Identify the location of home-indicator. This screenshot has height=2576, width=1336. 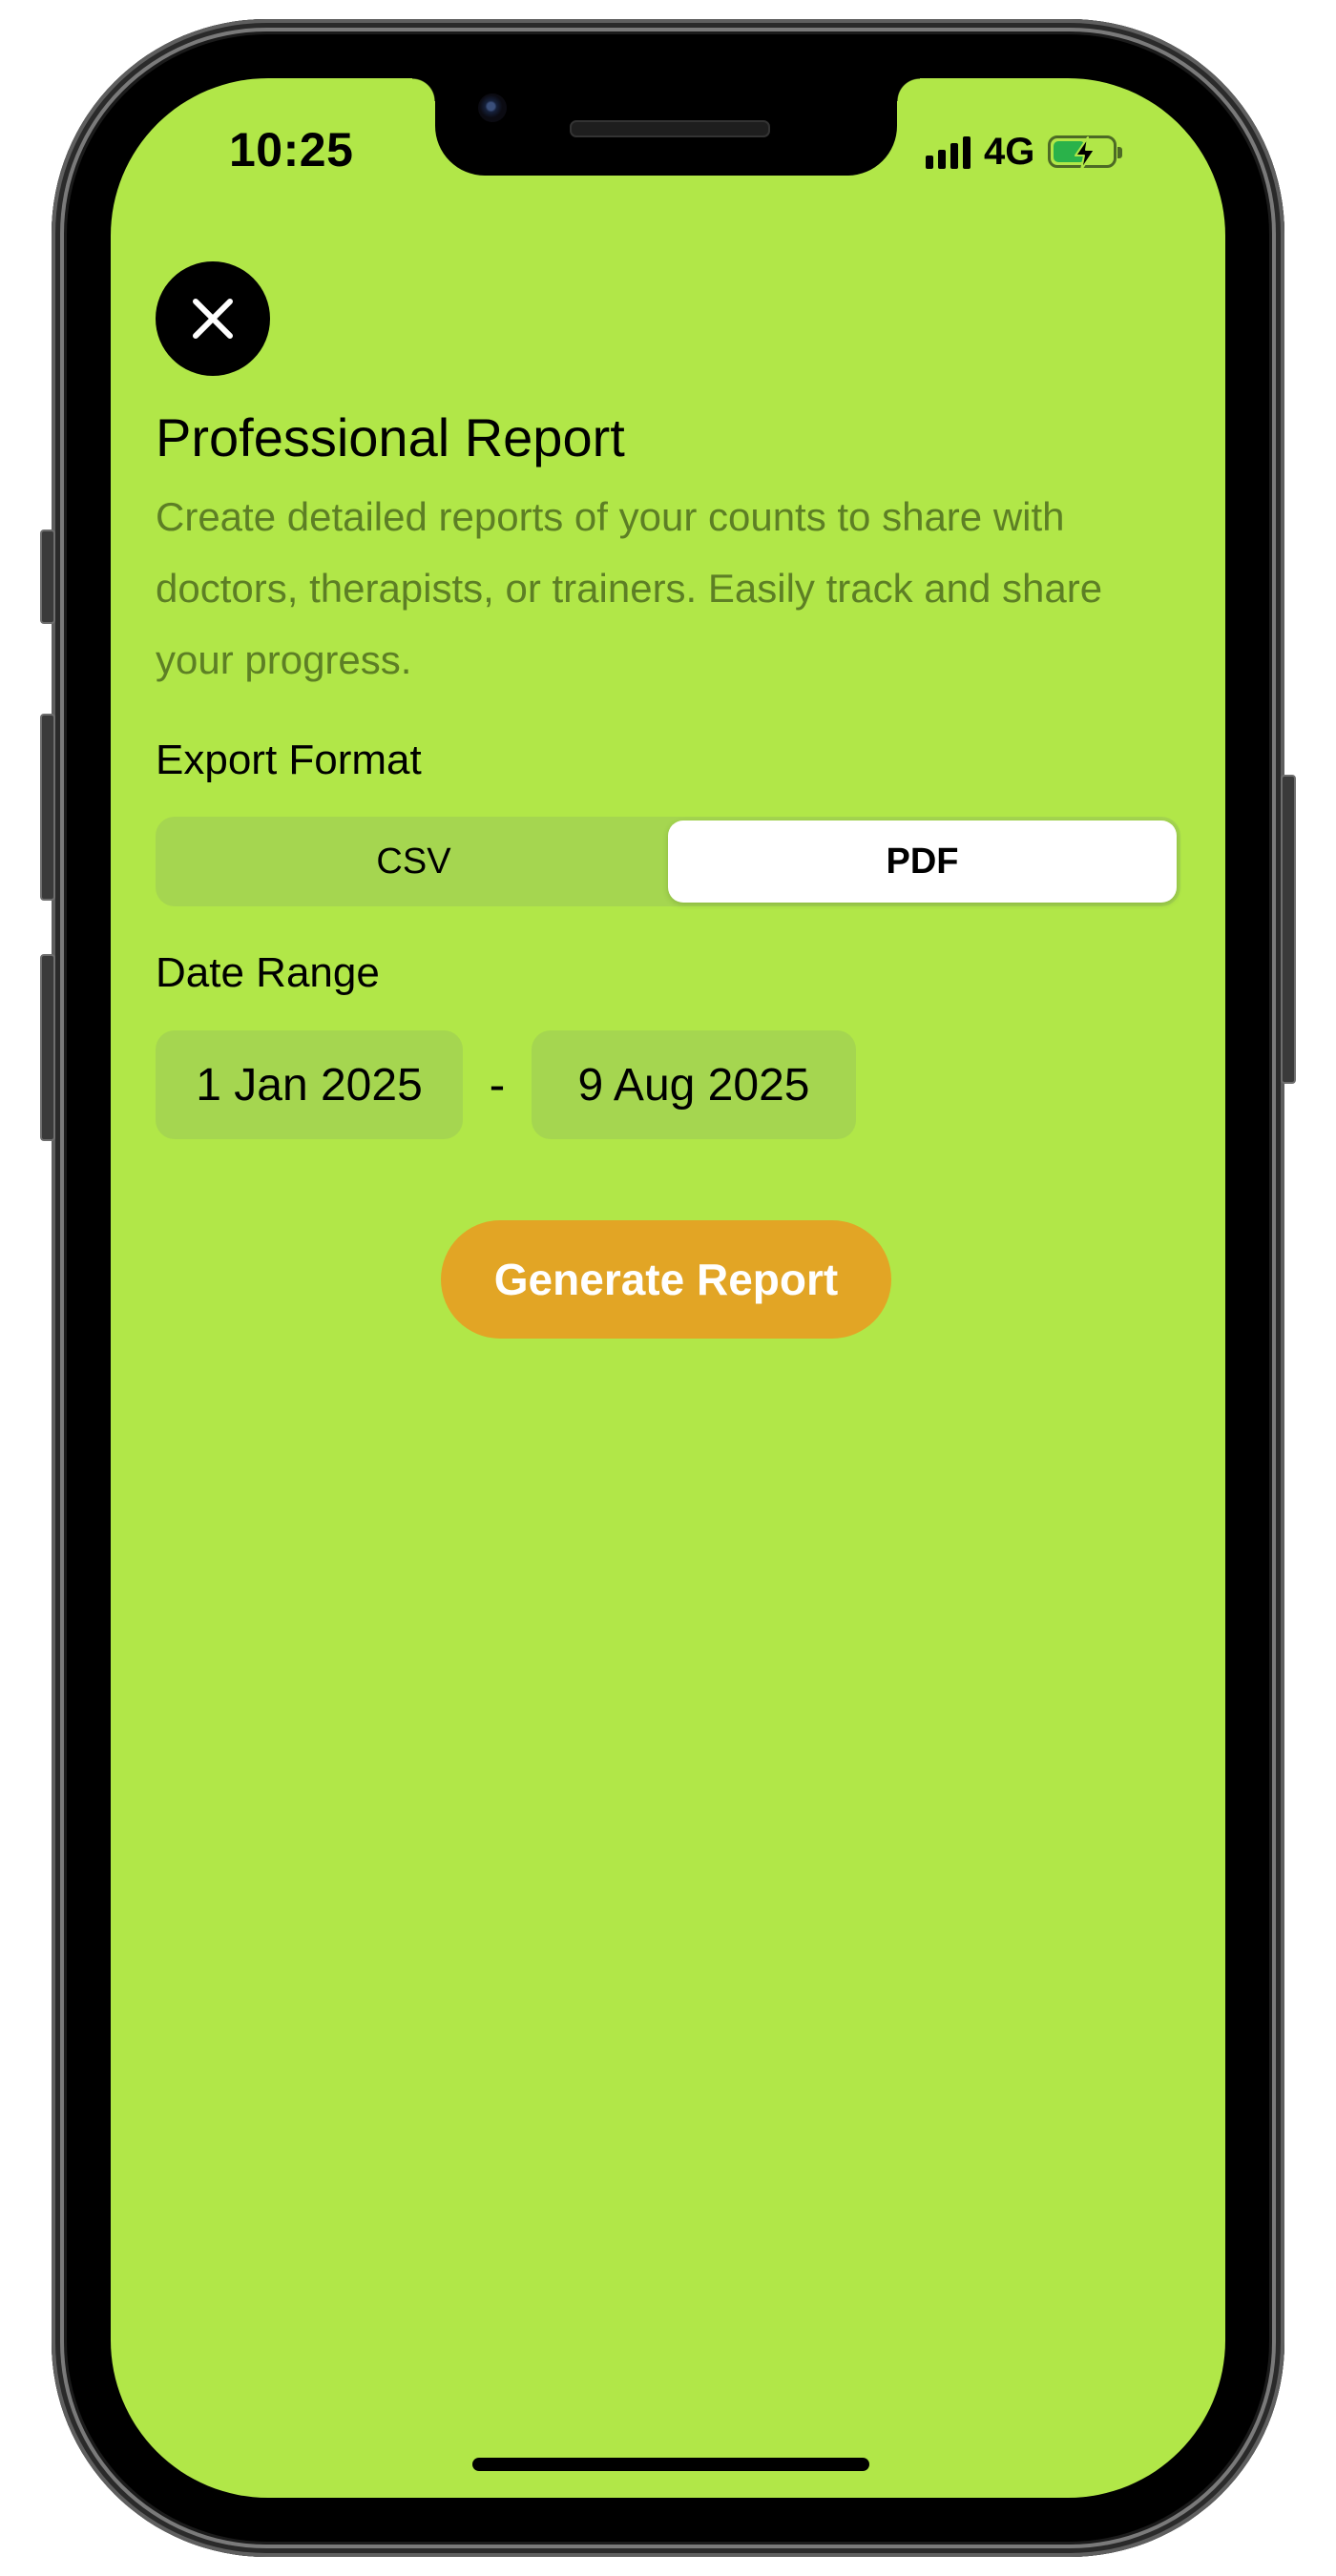
(670, 2464).